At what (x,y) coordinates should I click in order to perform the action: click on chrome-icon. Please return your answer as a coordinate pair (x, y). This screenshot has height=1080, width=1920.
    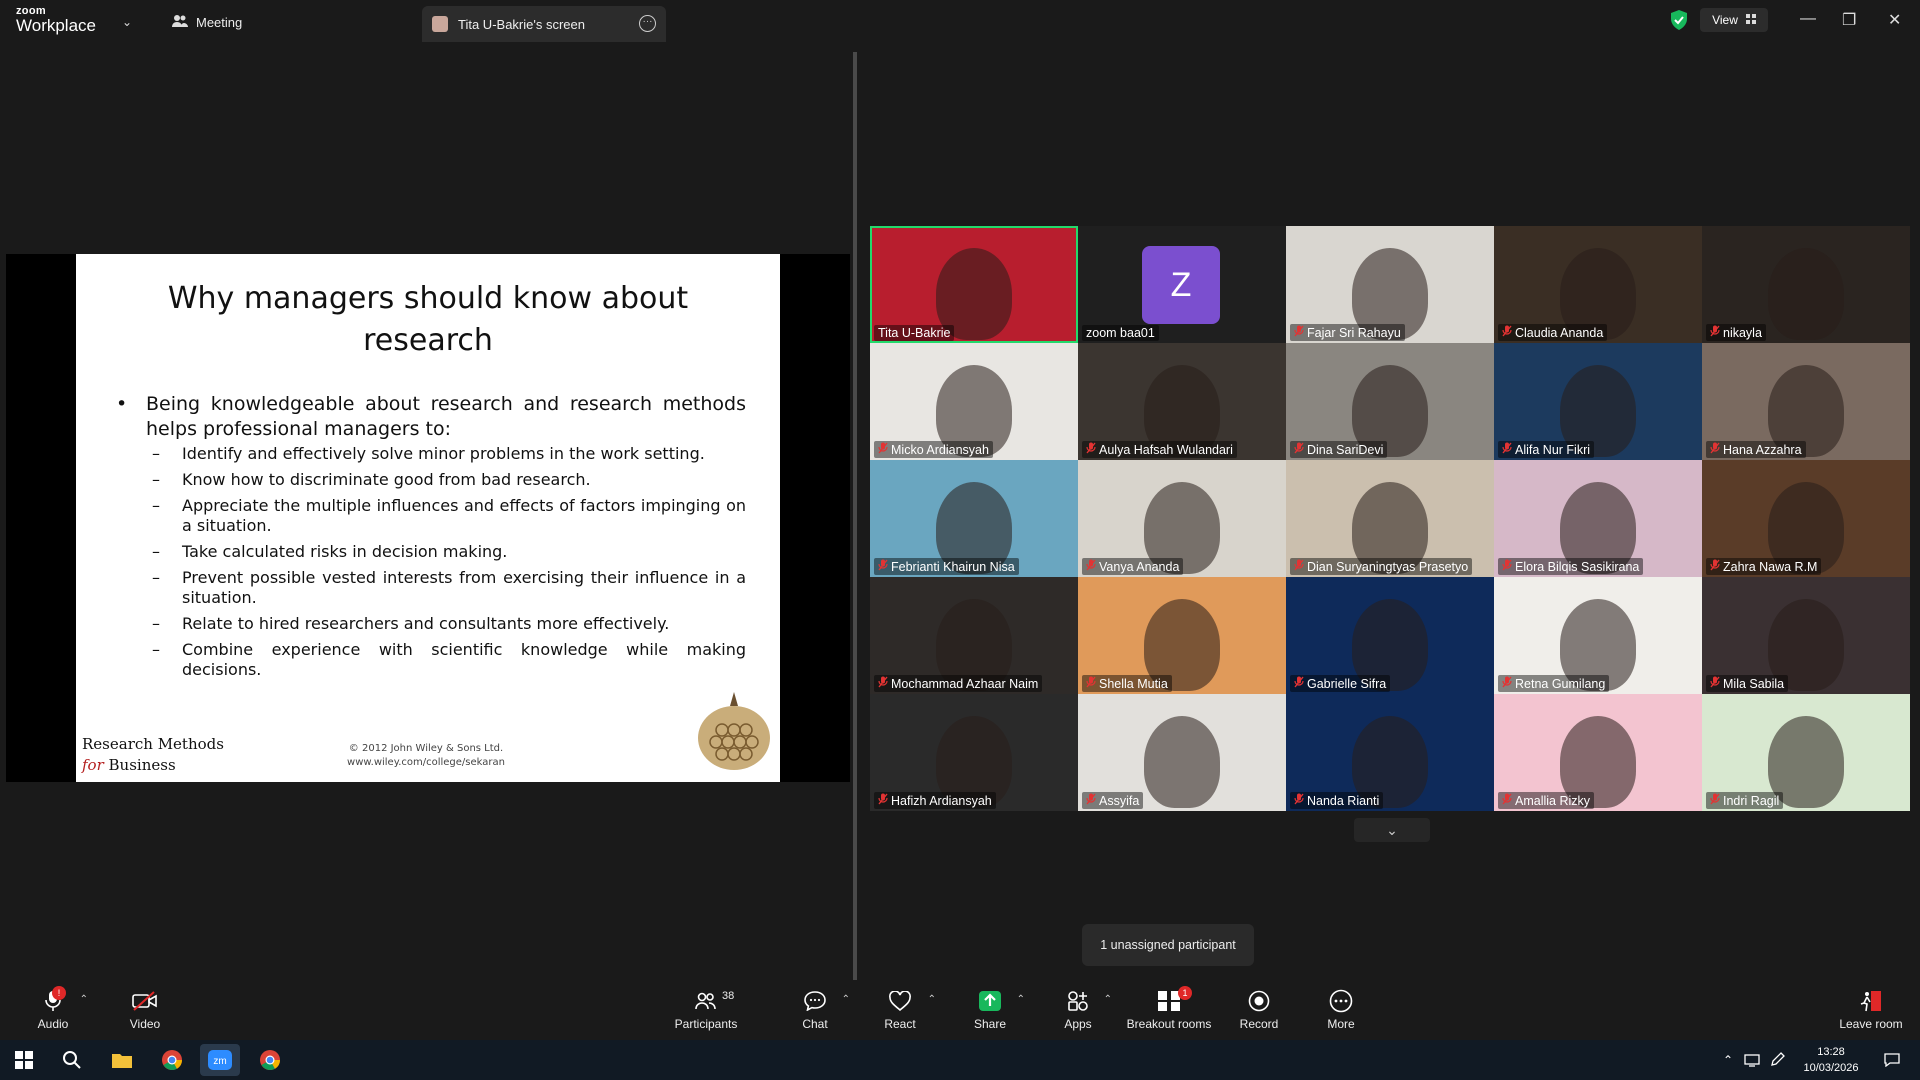
    Looking at the image, I should click on (172, 1060).